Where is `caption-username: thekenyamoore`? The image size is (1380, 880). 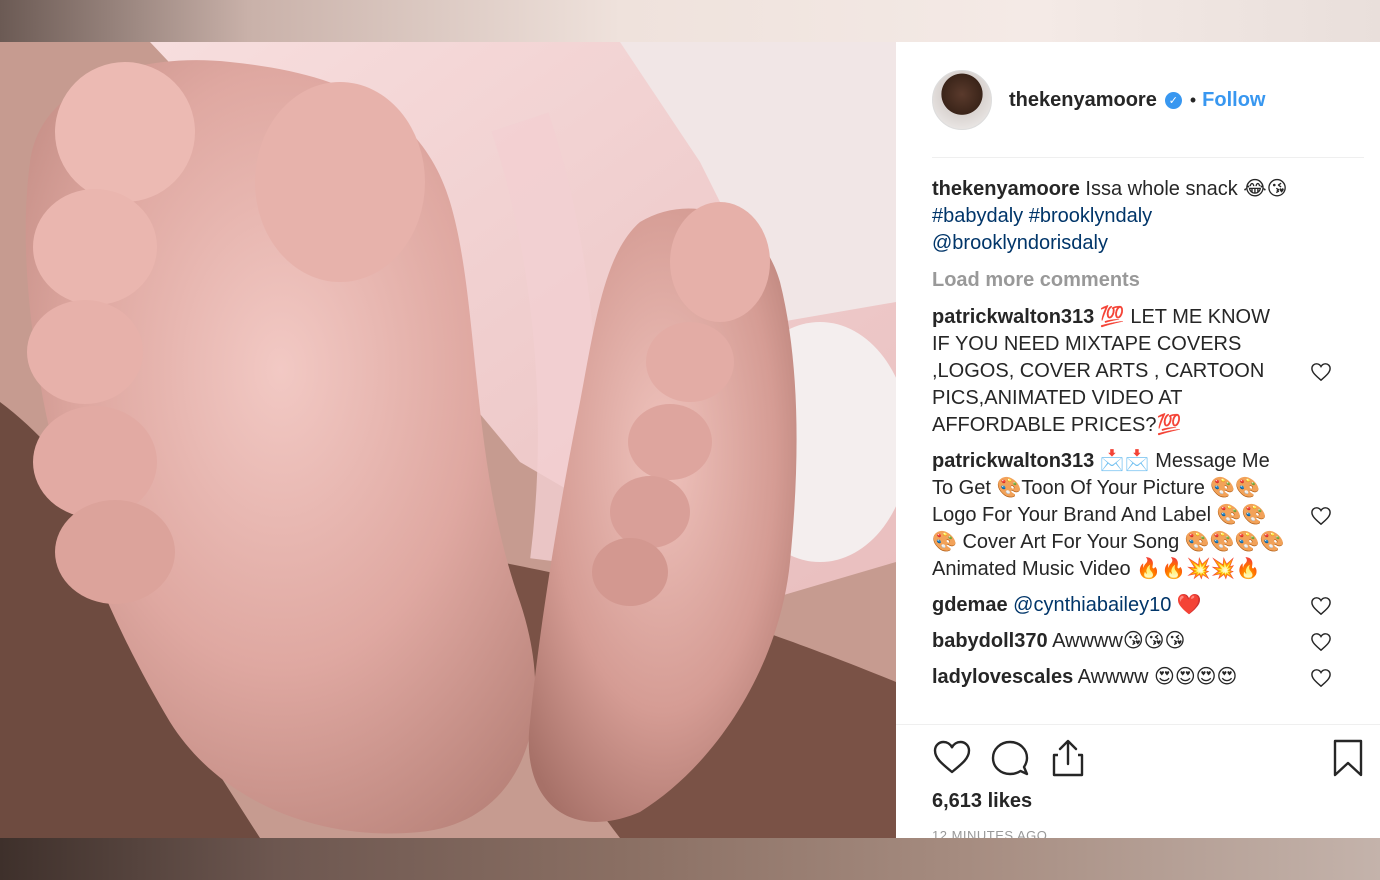
caption-username: thekenyamoore is located at coordinates (1006, 189).